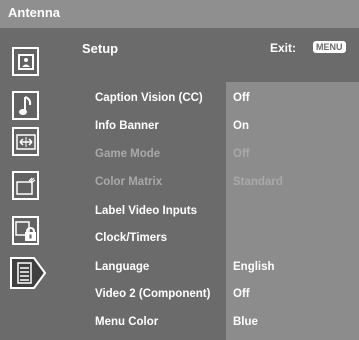 The image size is (359, 340). Describe the element at coordinates (152, 294) in the screenshot. I see `menu-item-video-2-component: Video 2 (Component)` at that location.